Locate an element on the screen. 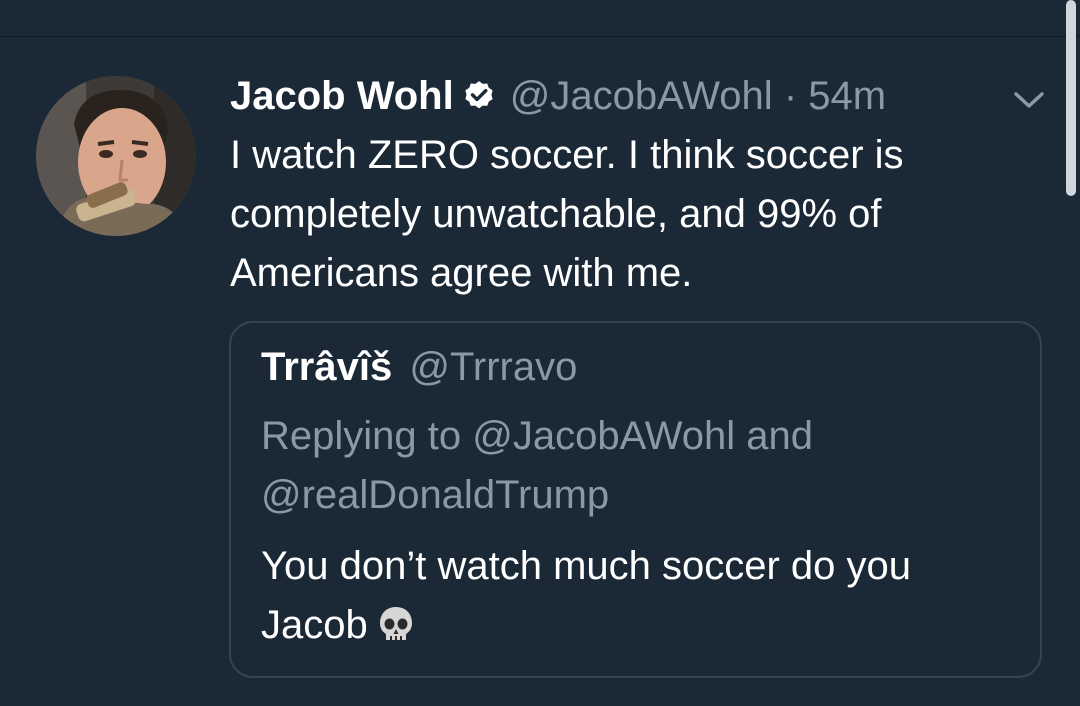 The width and height of the screenshot is (1080, 706). avatar is located at coordinates (116, 156).